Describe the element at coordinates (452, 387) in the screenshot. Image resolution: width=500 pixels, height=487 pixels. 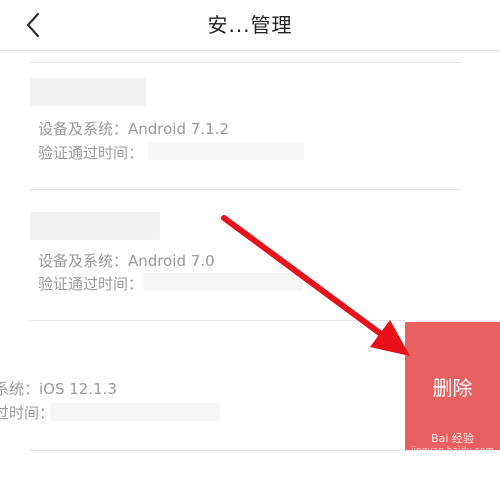
I see `delete-label: 删除` at that location.